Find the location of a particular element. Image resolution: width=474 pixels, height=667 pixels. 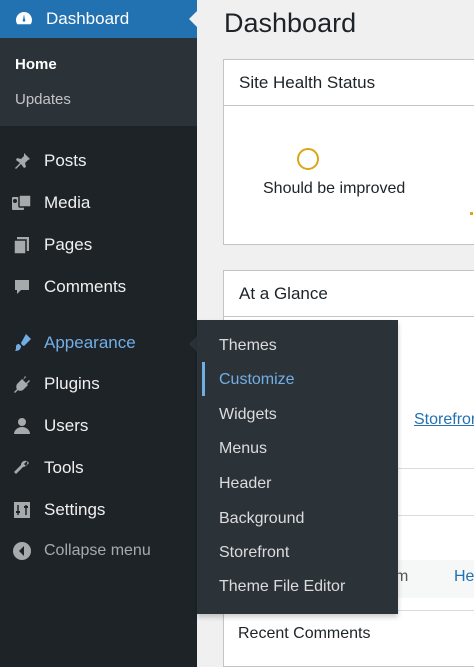

site-health-card: Site Health Status is located at coordinates (348, 152).